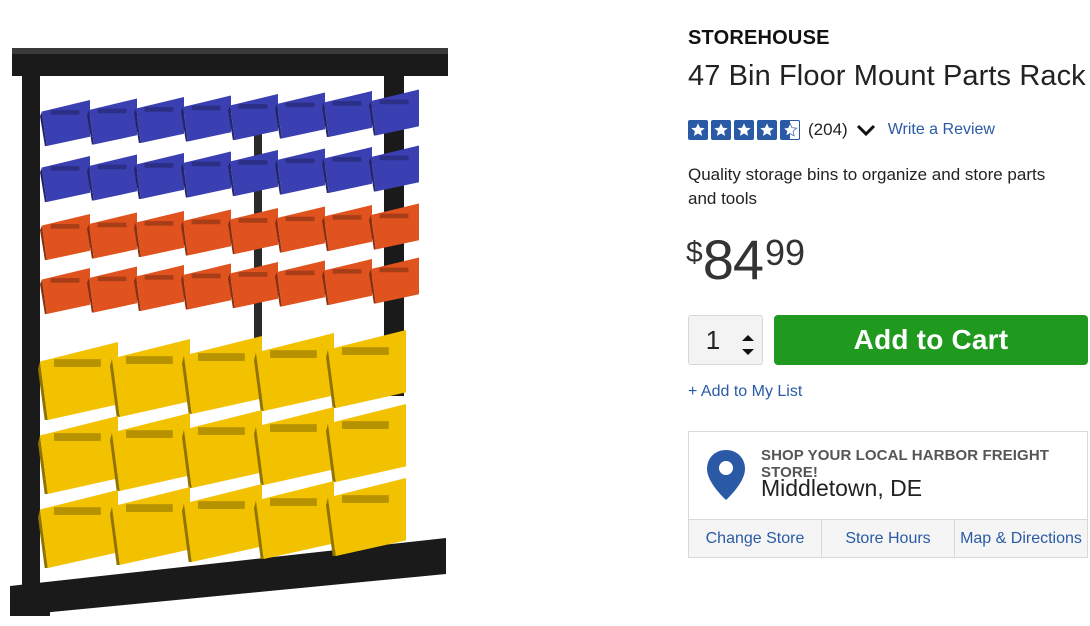  I want to click on product-price: $ 84 99, so click(745, 260).